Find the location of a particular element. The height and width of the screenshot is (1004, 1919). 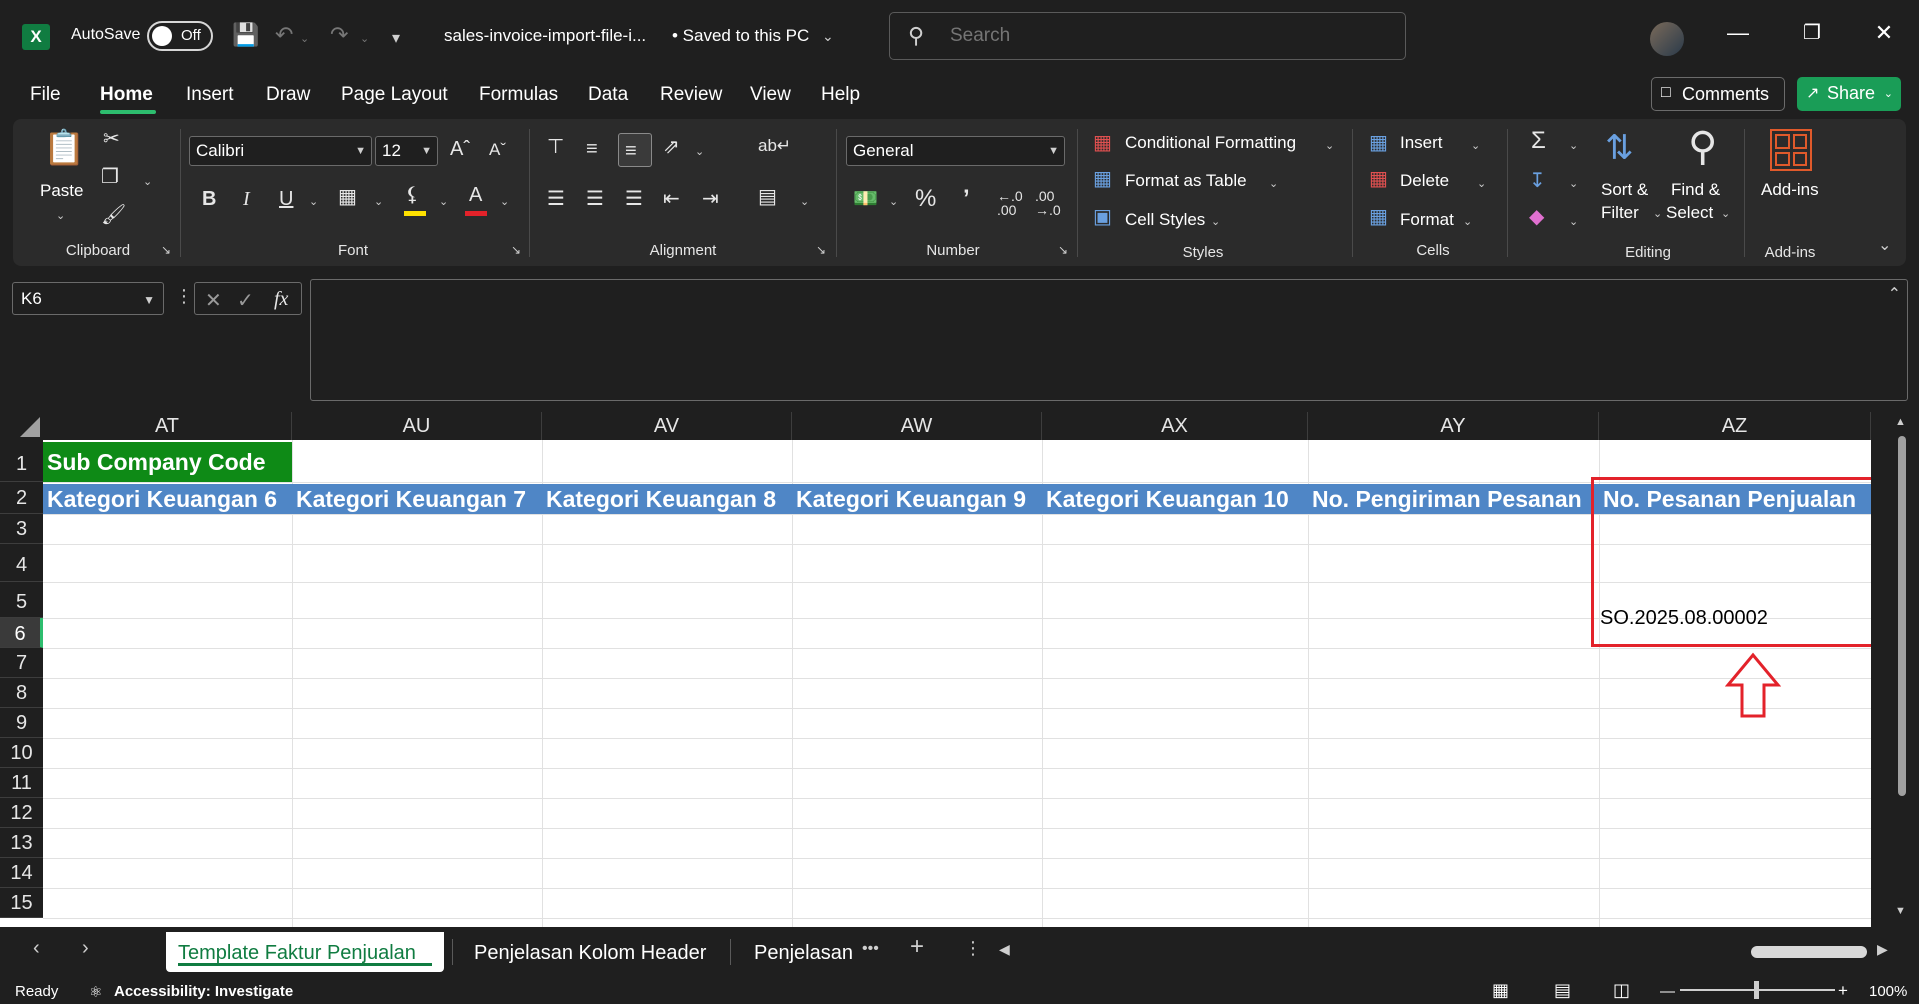

paste-icon: 📋 is located at coordinates (64, 148).